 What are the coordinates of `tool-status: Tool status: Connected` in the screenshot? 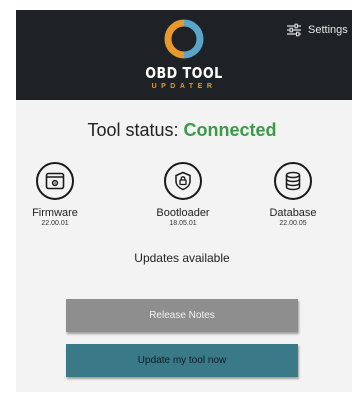 It's located at (182, 130).